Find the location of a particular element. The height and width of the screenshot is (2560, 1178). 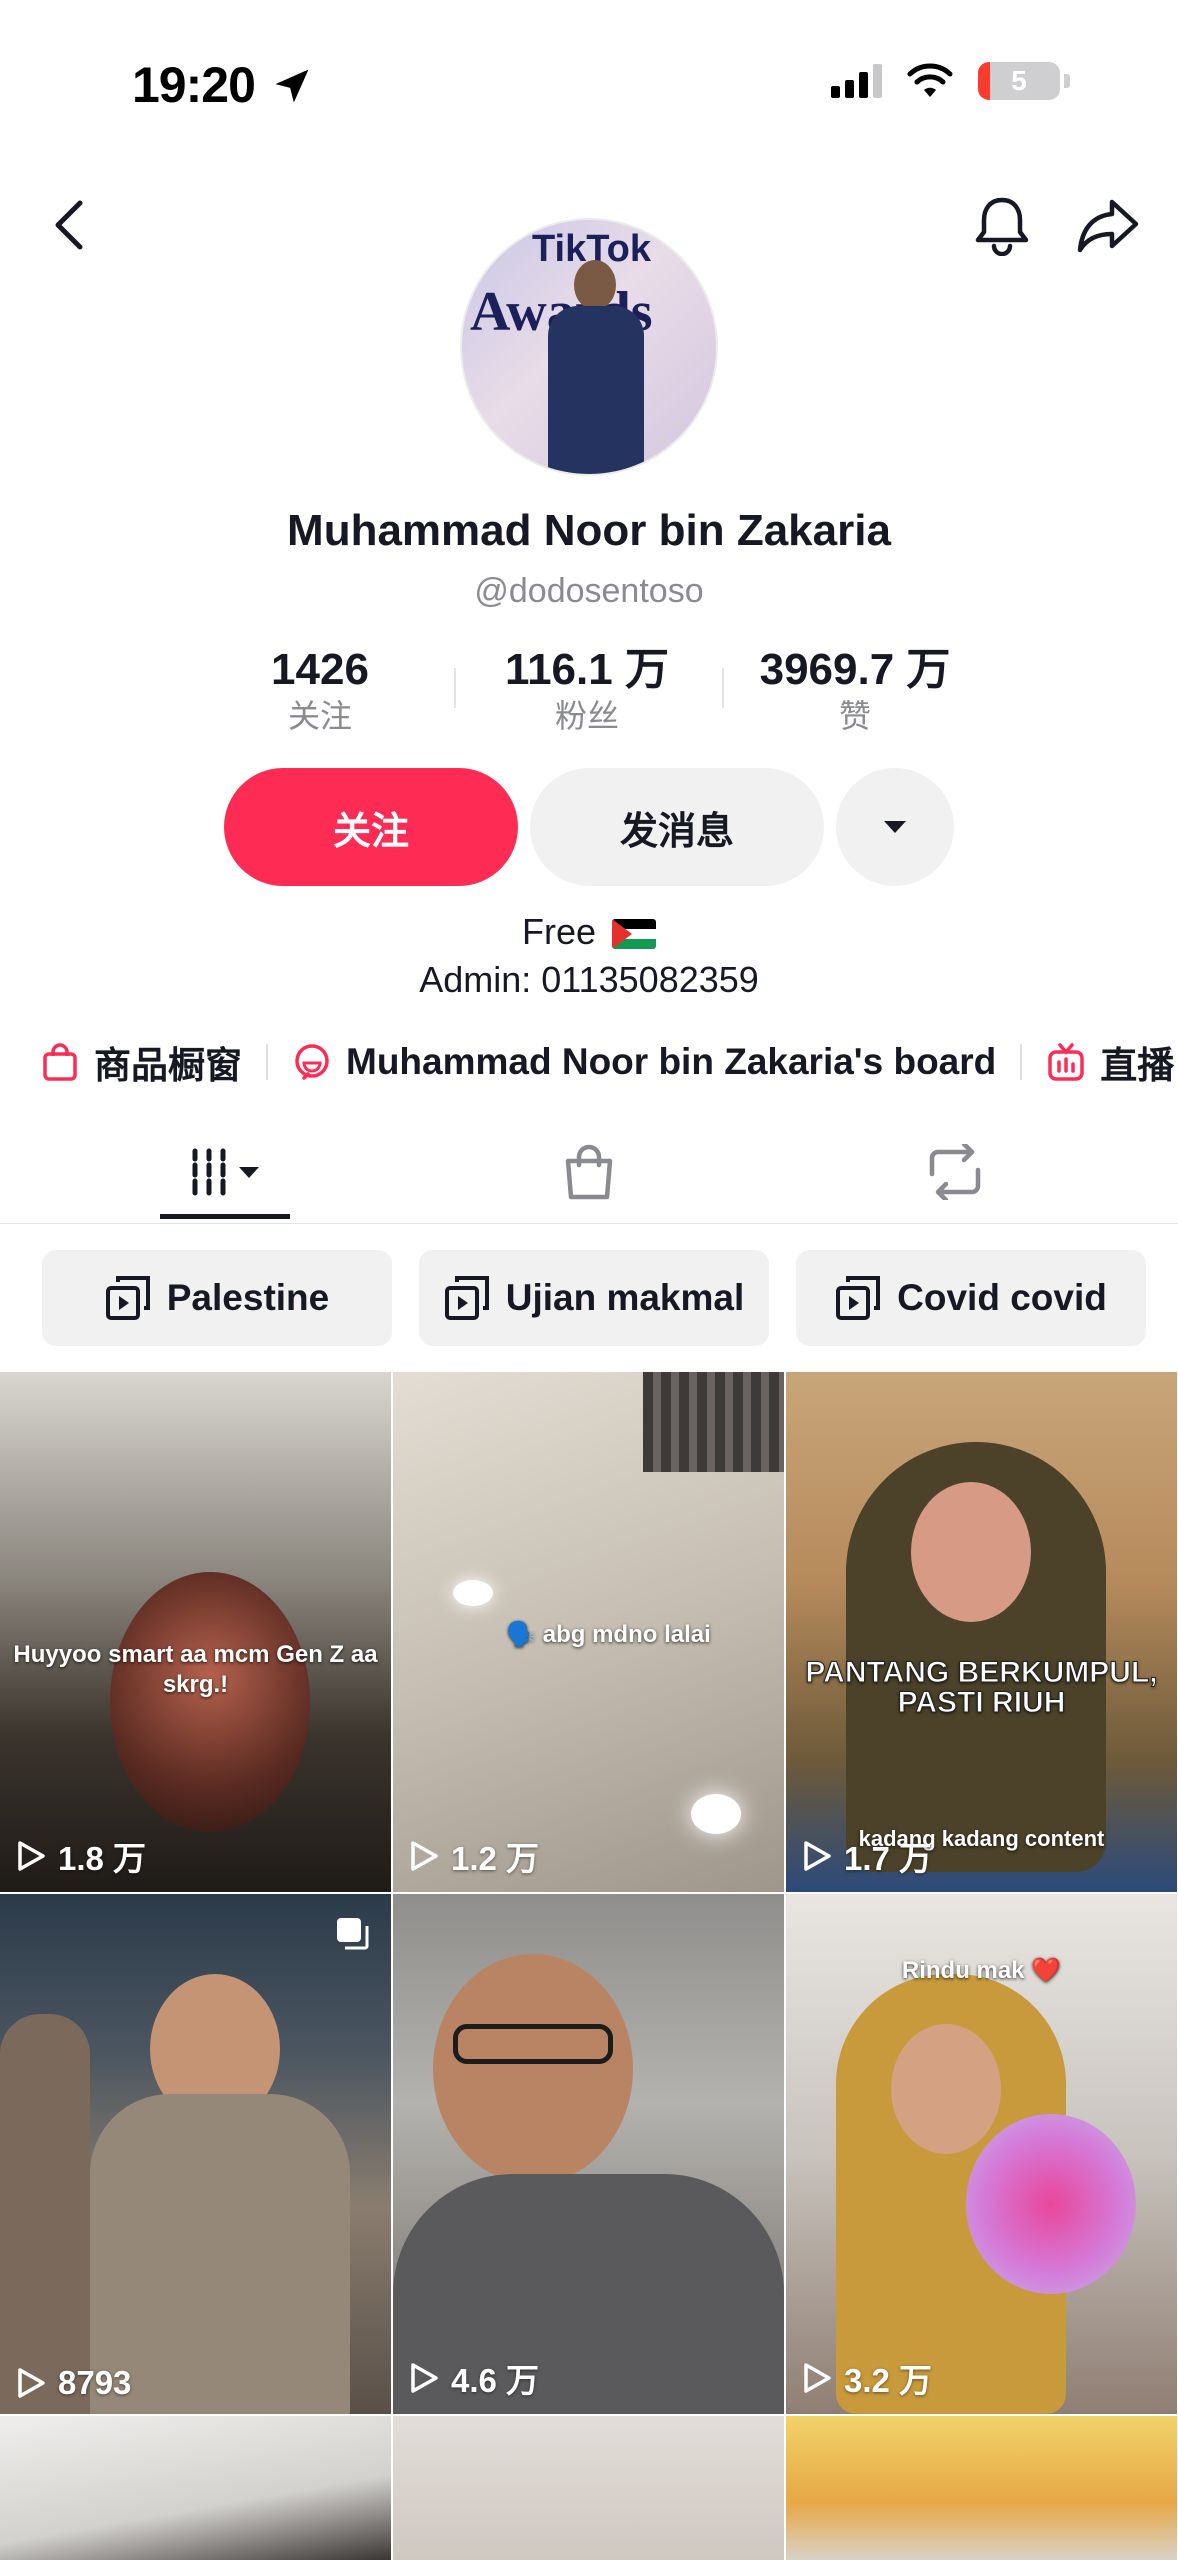

video-tile: 🗣️ abg mdno lalai 1.2 万 is located at coordinates (588, 1632).